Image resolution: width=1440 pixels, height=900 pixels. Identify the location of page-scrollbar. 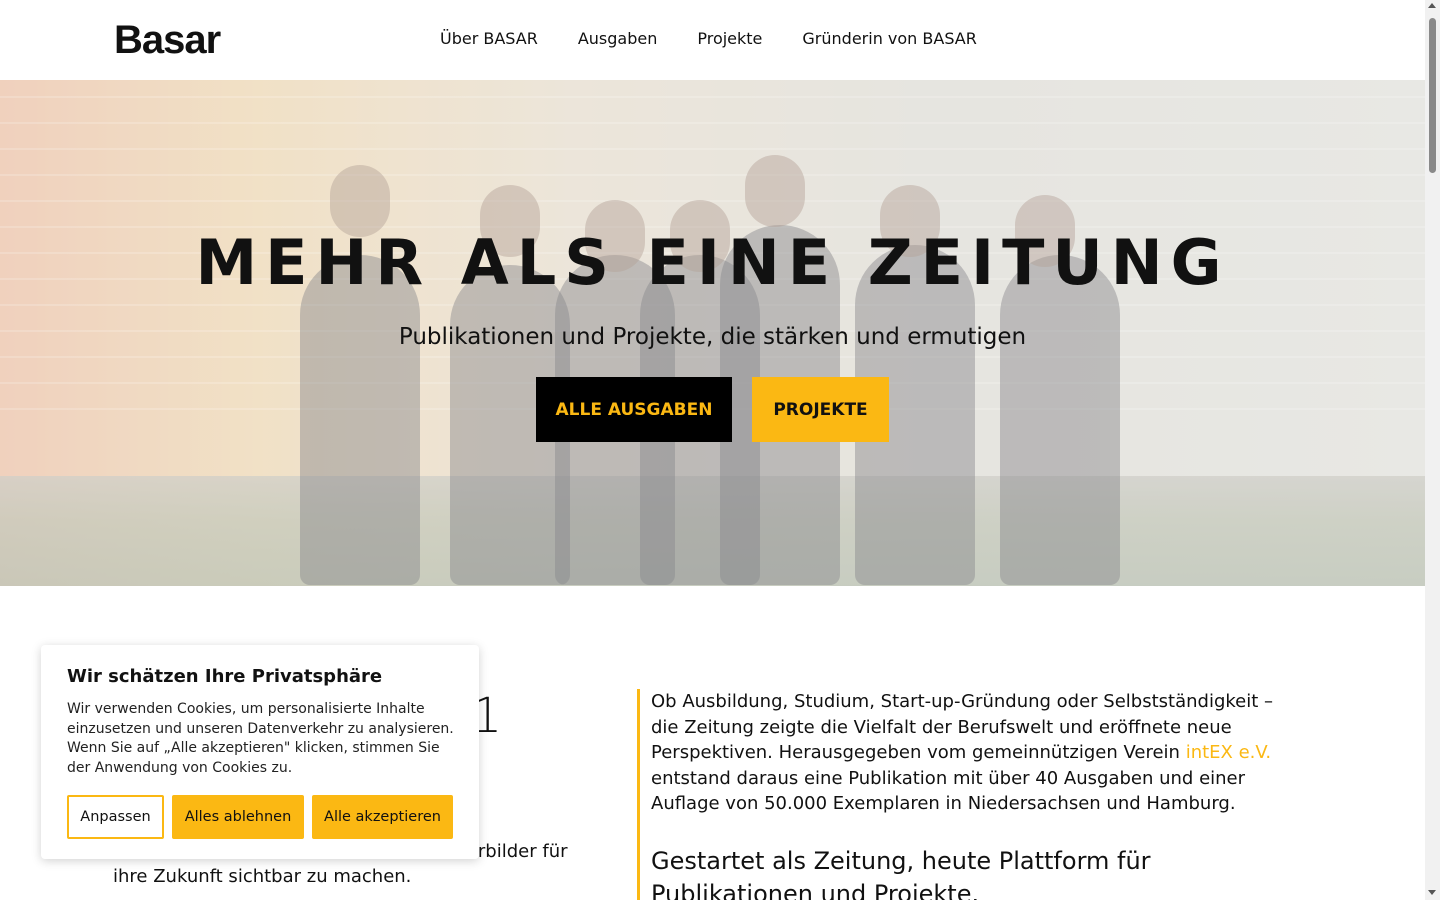
(1432, 450).